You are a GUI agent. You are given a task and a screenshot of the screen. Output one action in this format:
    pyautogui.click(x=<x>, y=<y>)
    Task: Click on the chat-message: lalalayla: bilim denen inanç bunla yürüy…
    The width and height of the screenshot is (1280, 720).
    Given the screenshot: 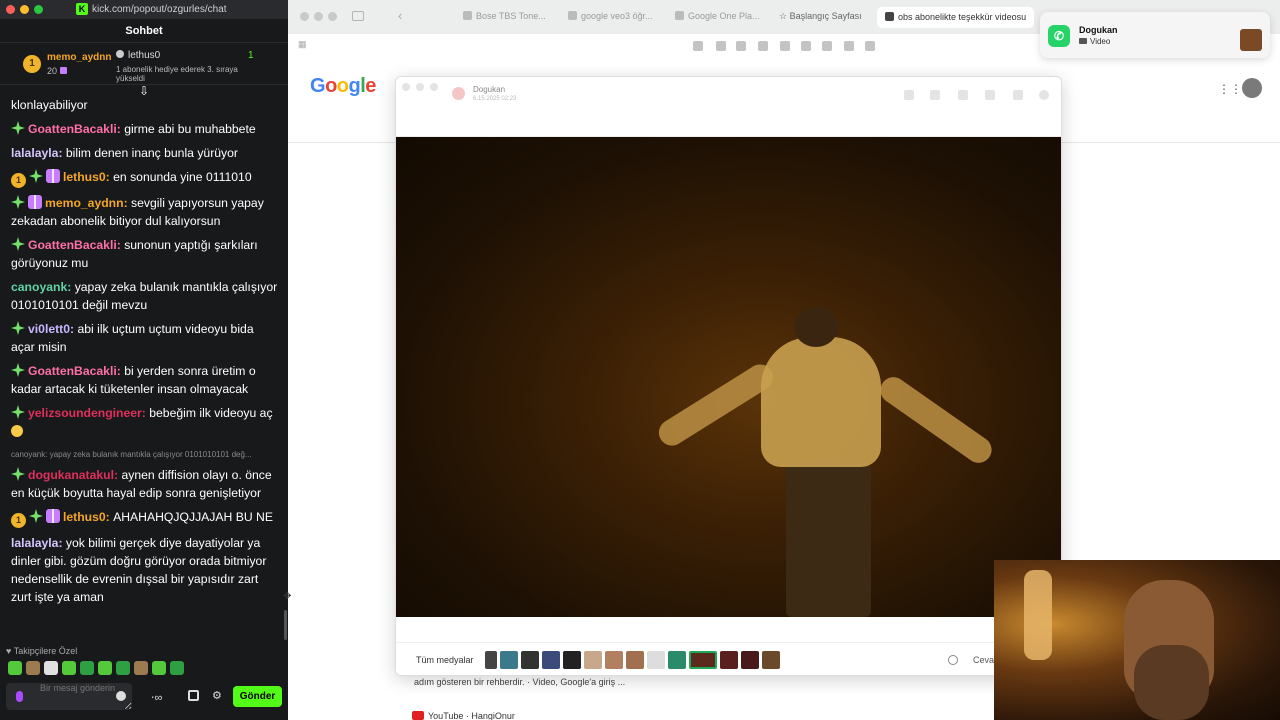 What is the action you would take?
    pyautogui.click(x=124, y=153)
    